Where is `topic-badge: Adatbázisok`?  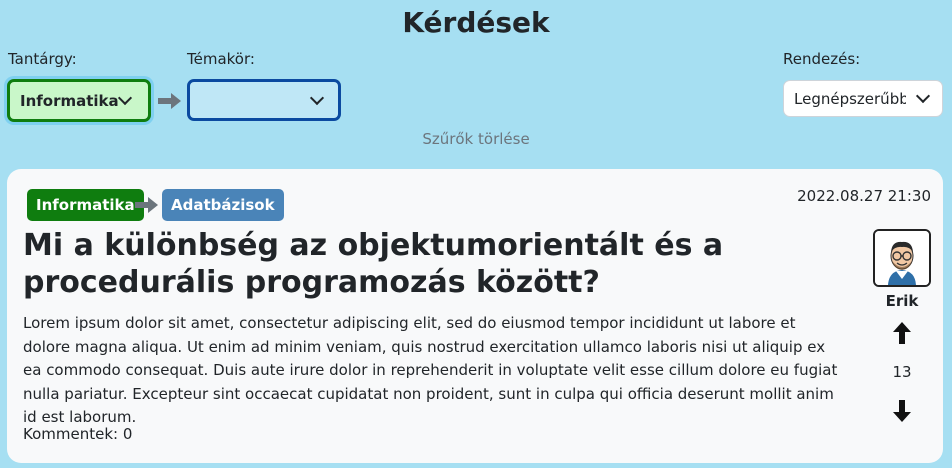 topic-badge: Adatbázisok is located at coordinates (223, 205).